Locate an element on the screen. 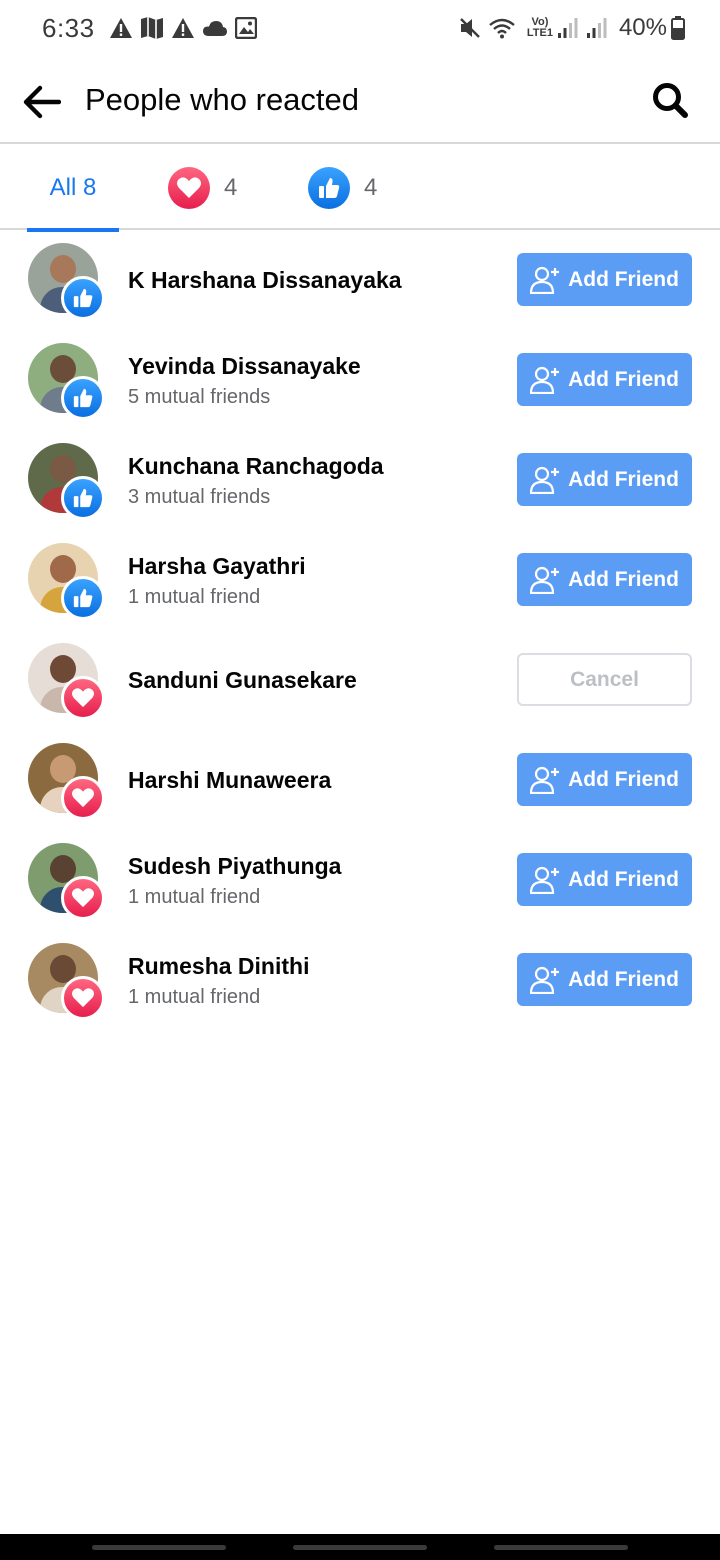  reaction-tabs: All 8 4 4 is located at coordinates (360, 189).